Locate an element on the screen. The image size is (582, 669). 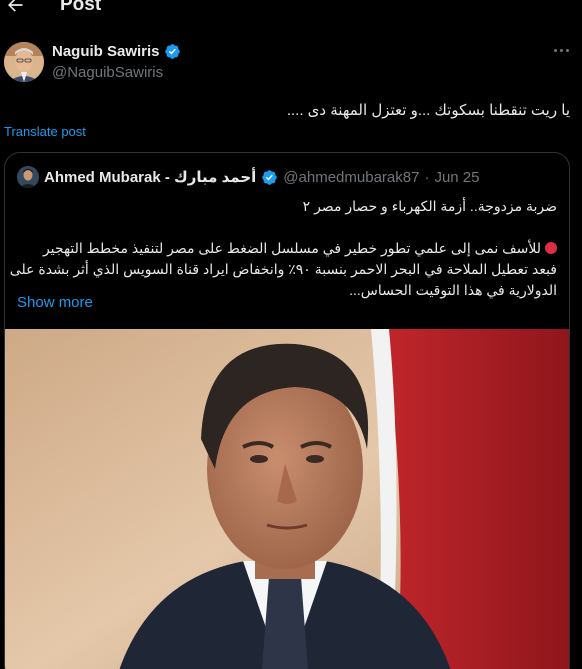
arrow-left-icon is located at coordinates (15, 6).